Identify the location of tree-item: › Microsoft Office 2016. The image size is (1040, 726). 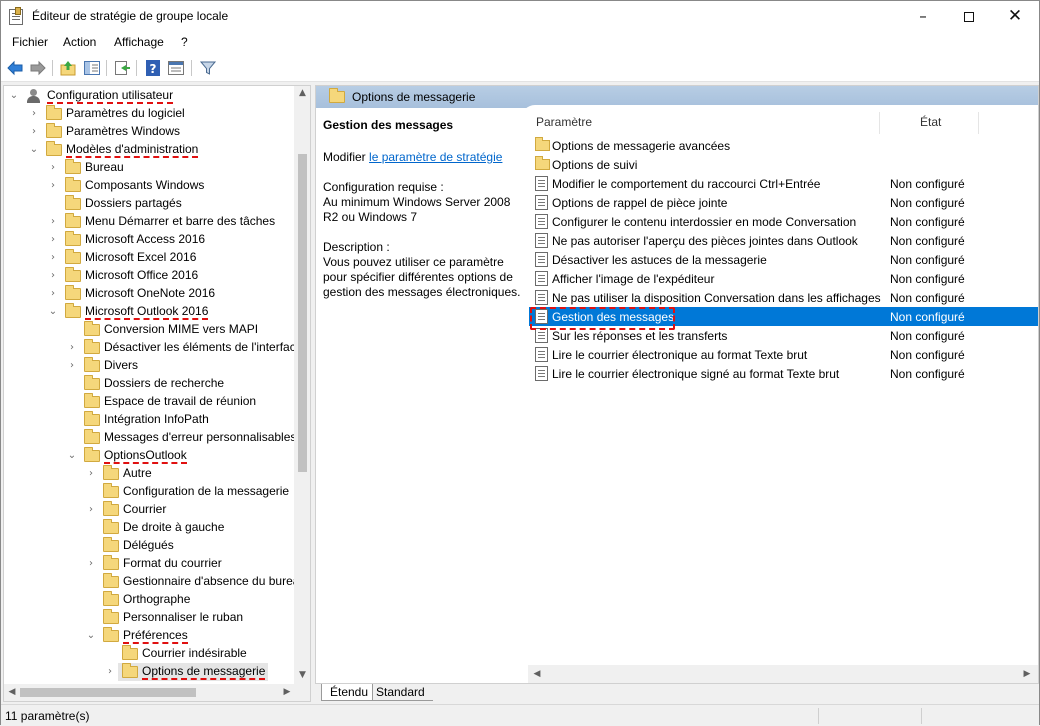
(149, 276).